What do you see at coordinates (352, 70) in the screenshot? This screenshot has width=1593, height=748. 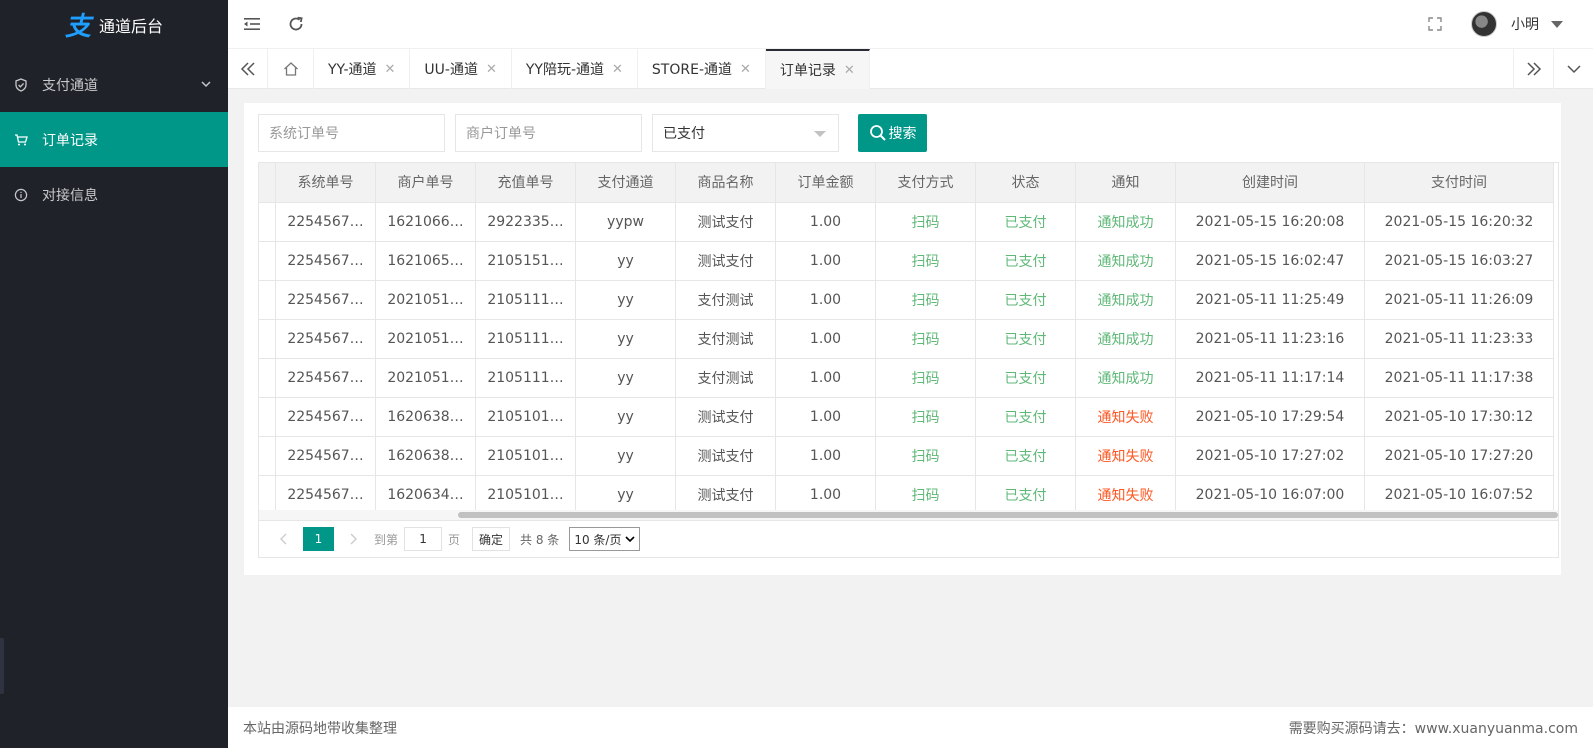 I see `tab-label: YY-通道` at bounding box center [352, 70].